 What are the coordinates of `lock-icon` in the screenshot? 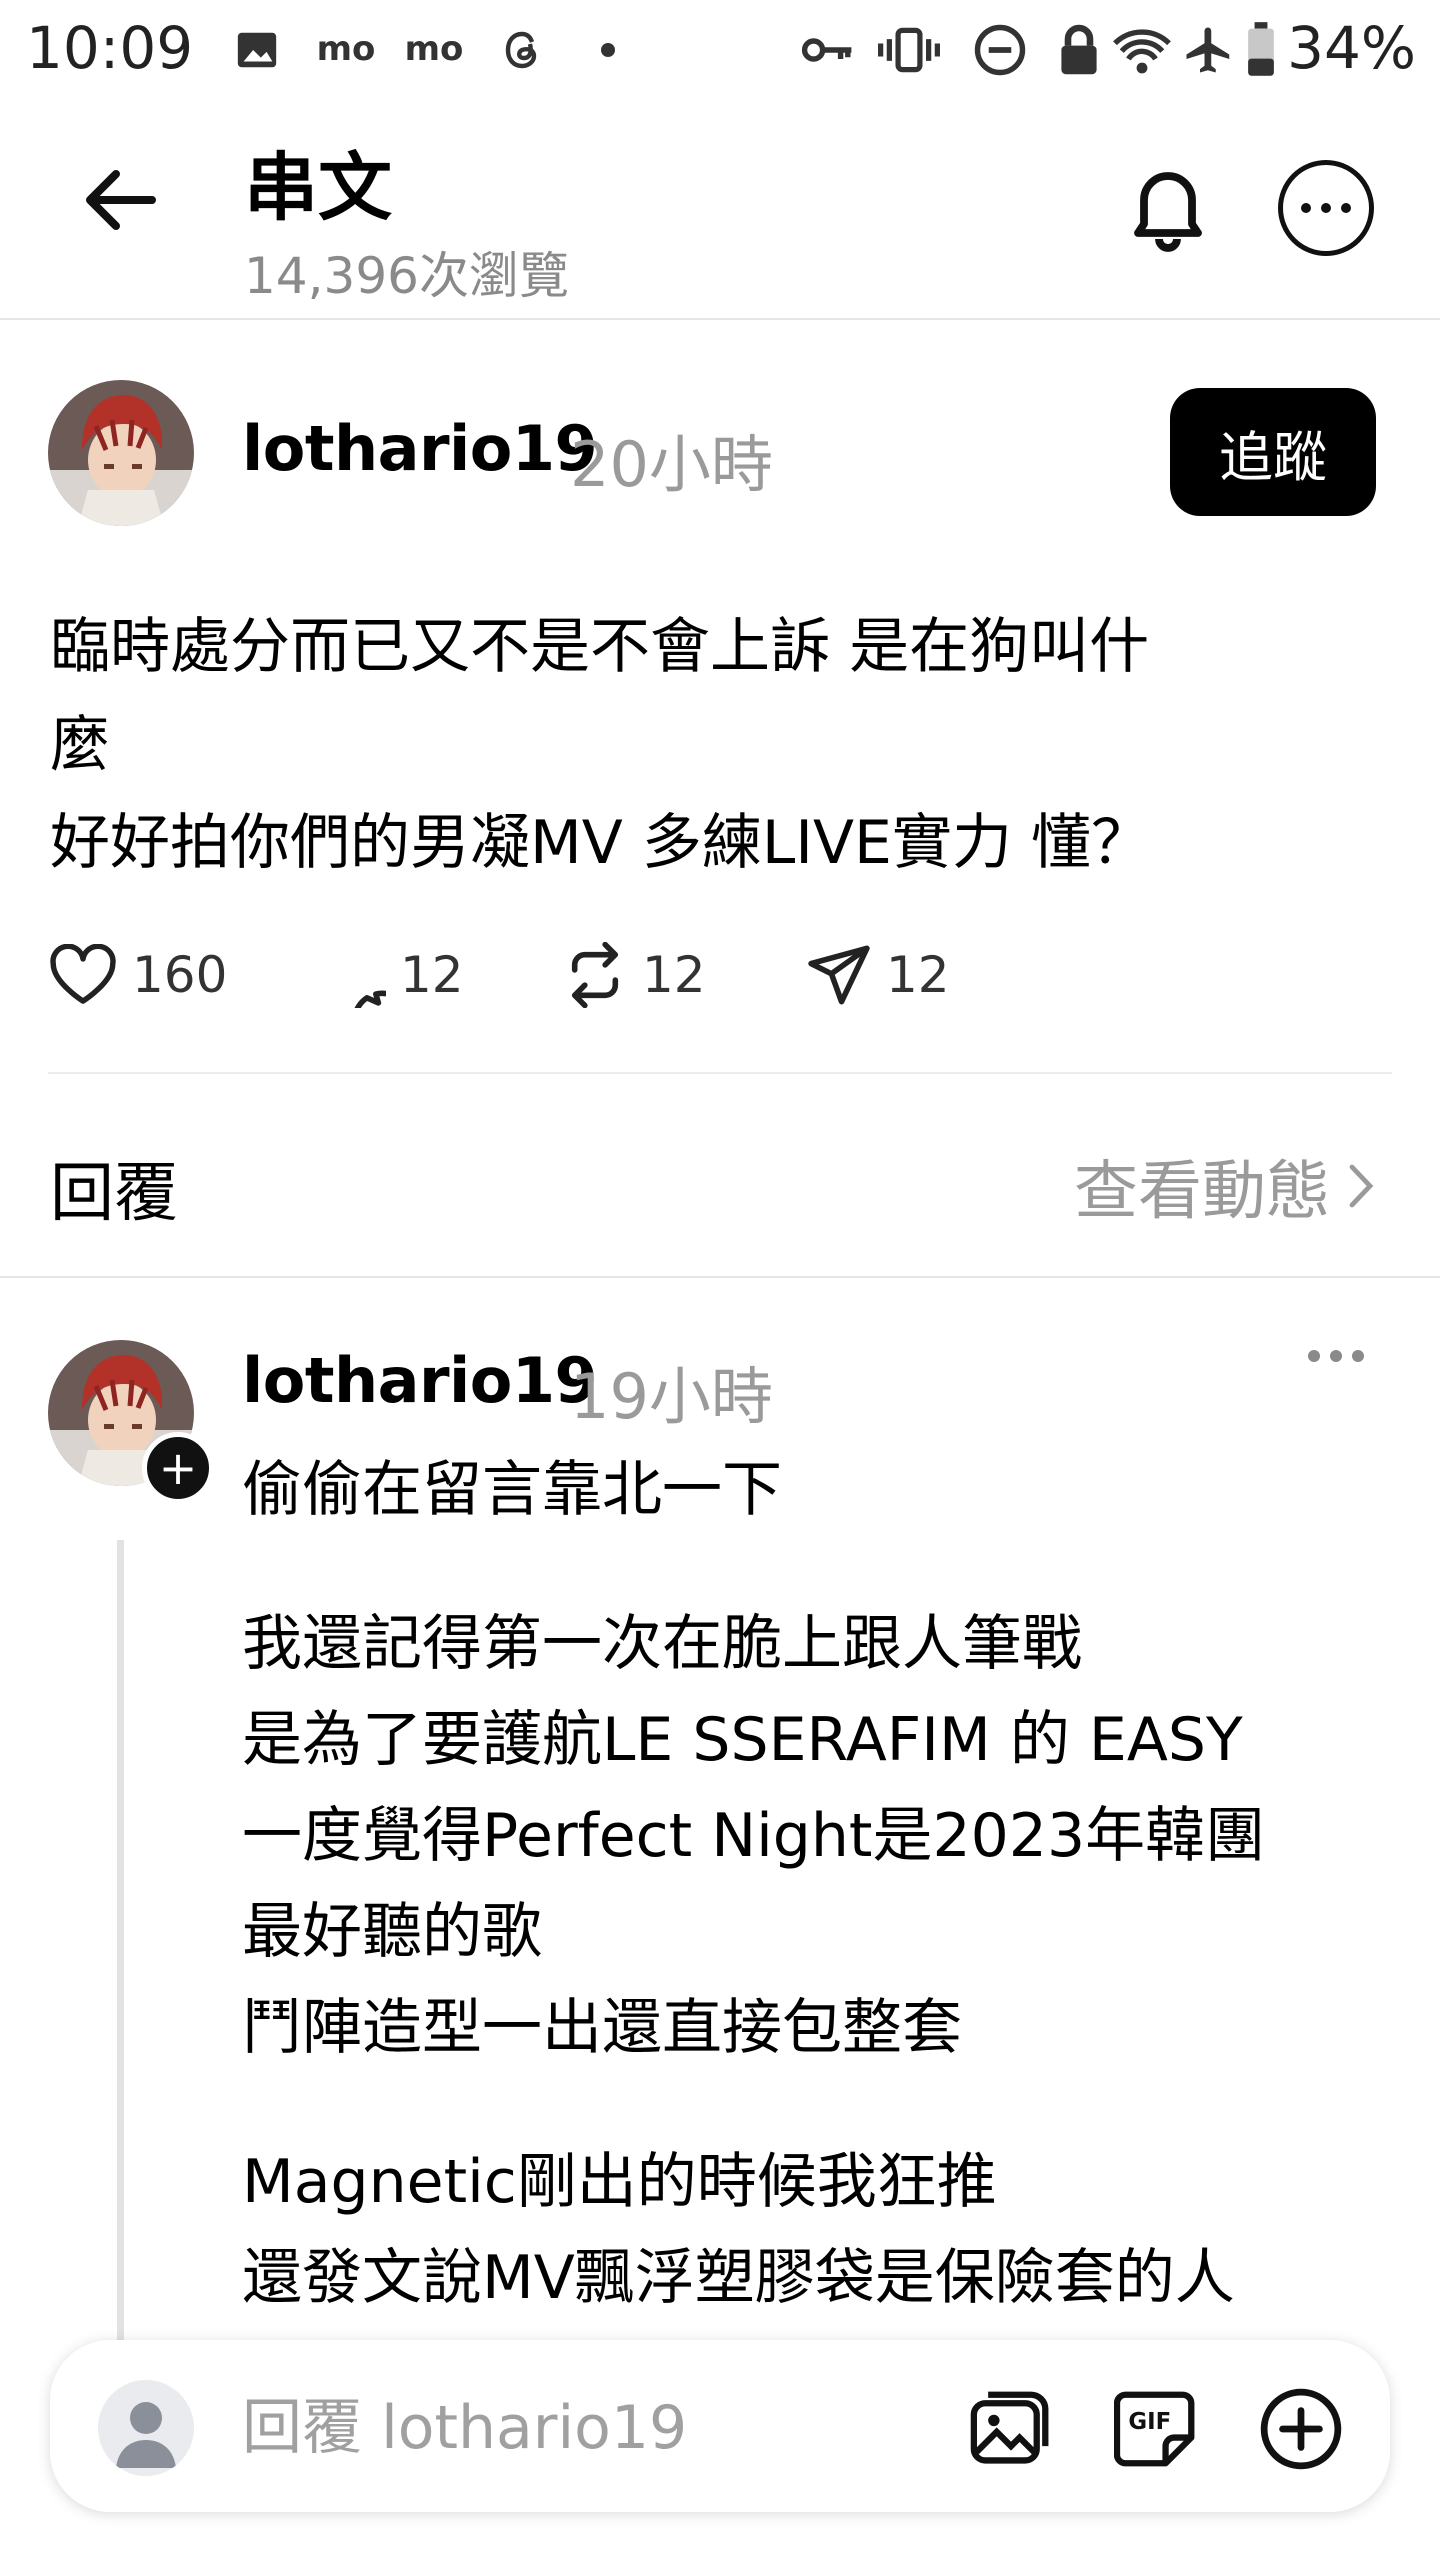 It's located at (1079, 50).